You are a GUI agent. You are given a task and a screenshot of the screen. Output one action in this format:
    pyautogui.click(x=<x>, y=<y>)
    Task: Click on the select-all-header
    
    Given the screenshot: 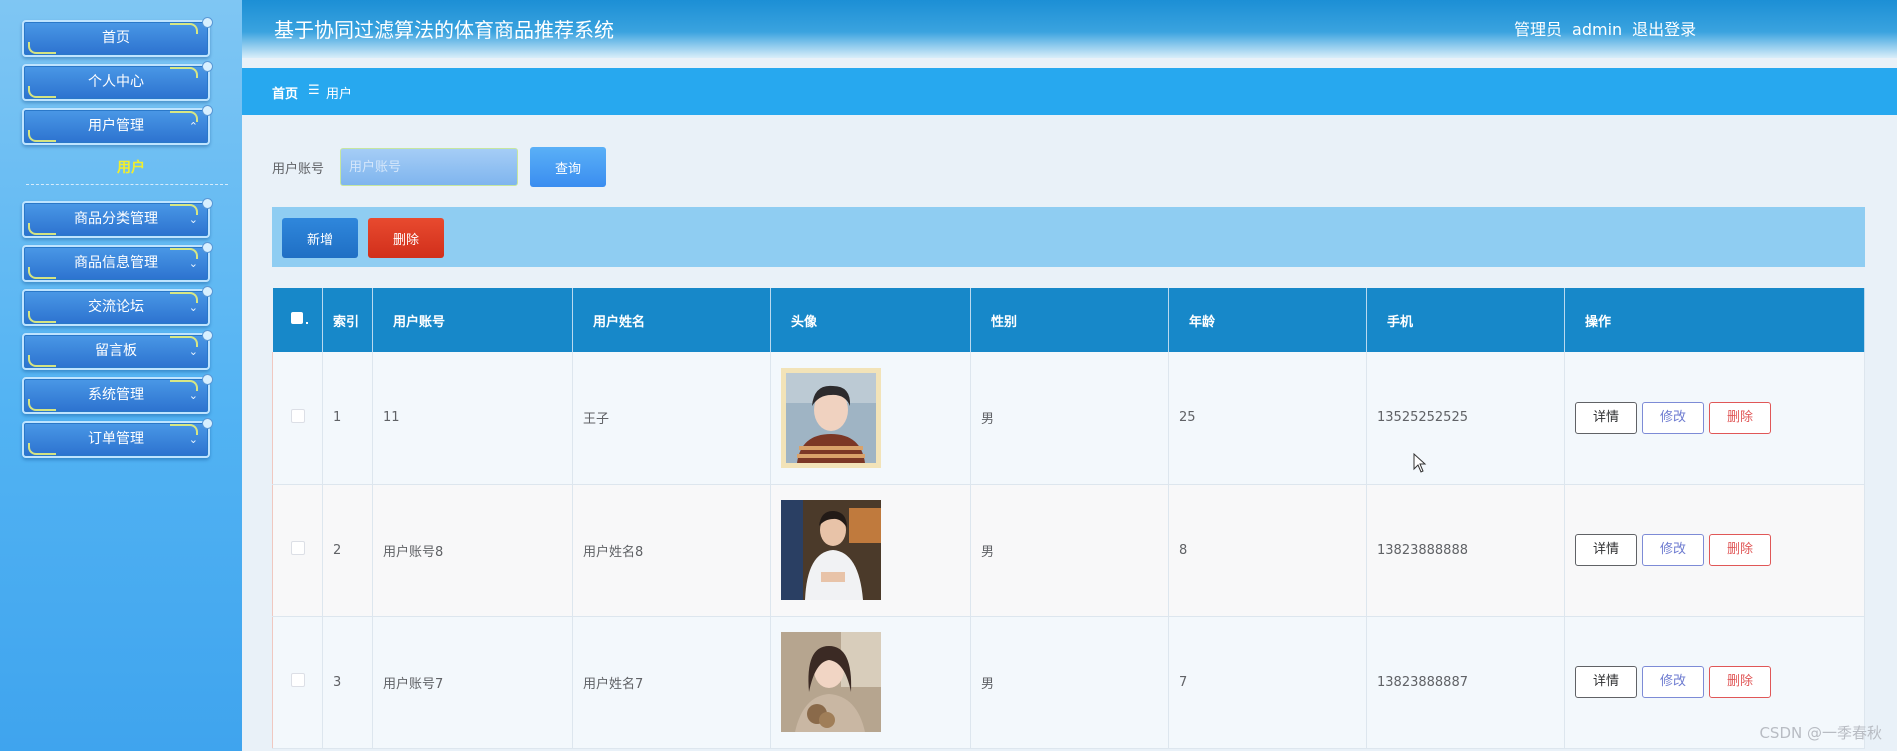 What is the action you would take?
    pyautogui.click(x=297, y=320)
    